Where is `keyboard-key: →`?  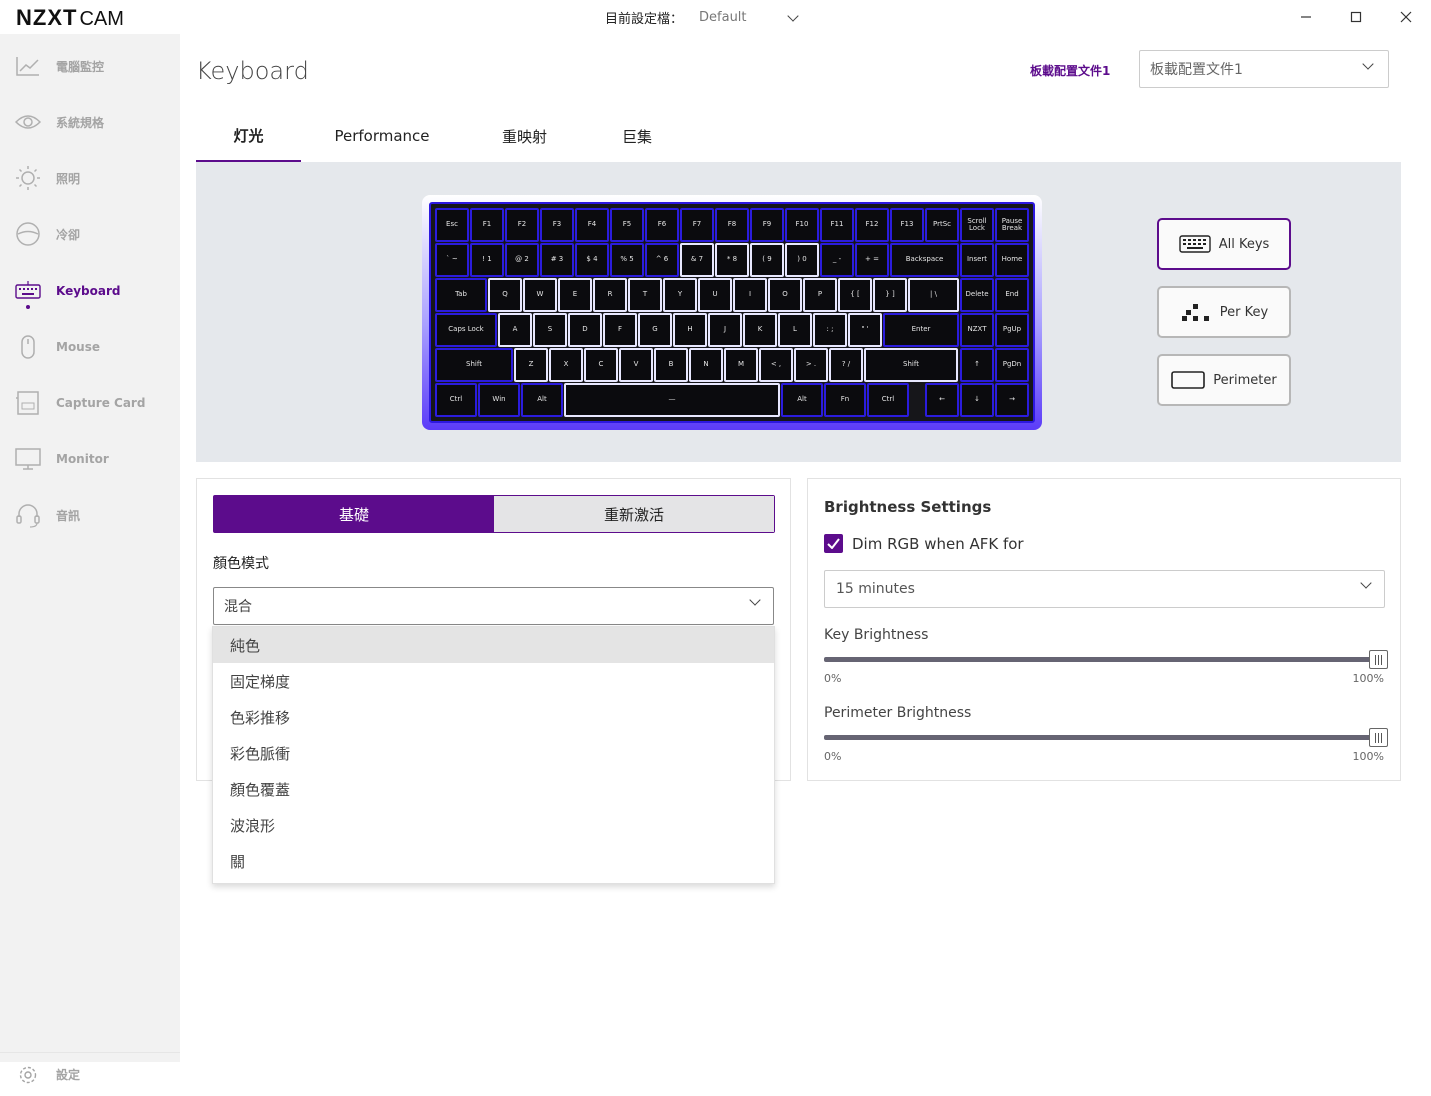
keyboard-key: → is located at coordinates (1012, 400).